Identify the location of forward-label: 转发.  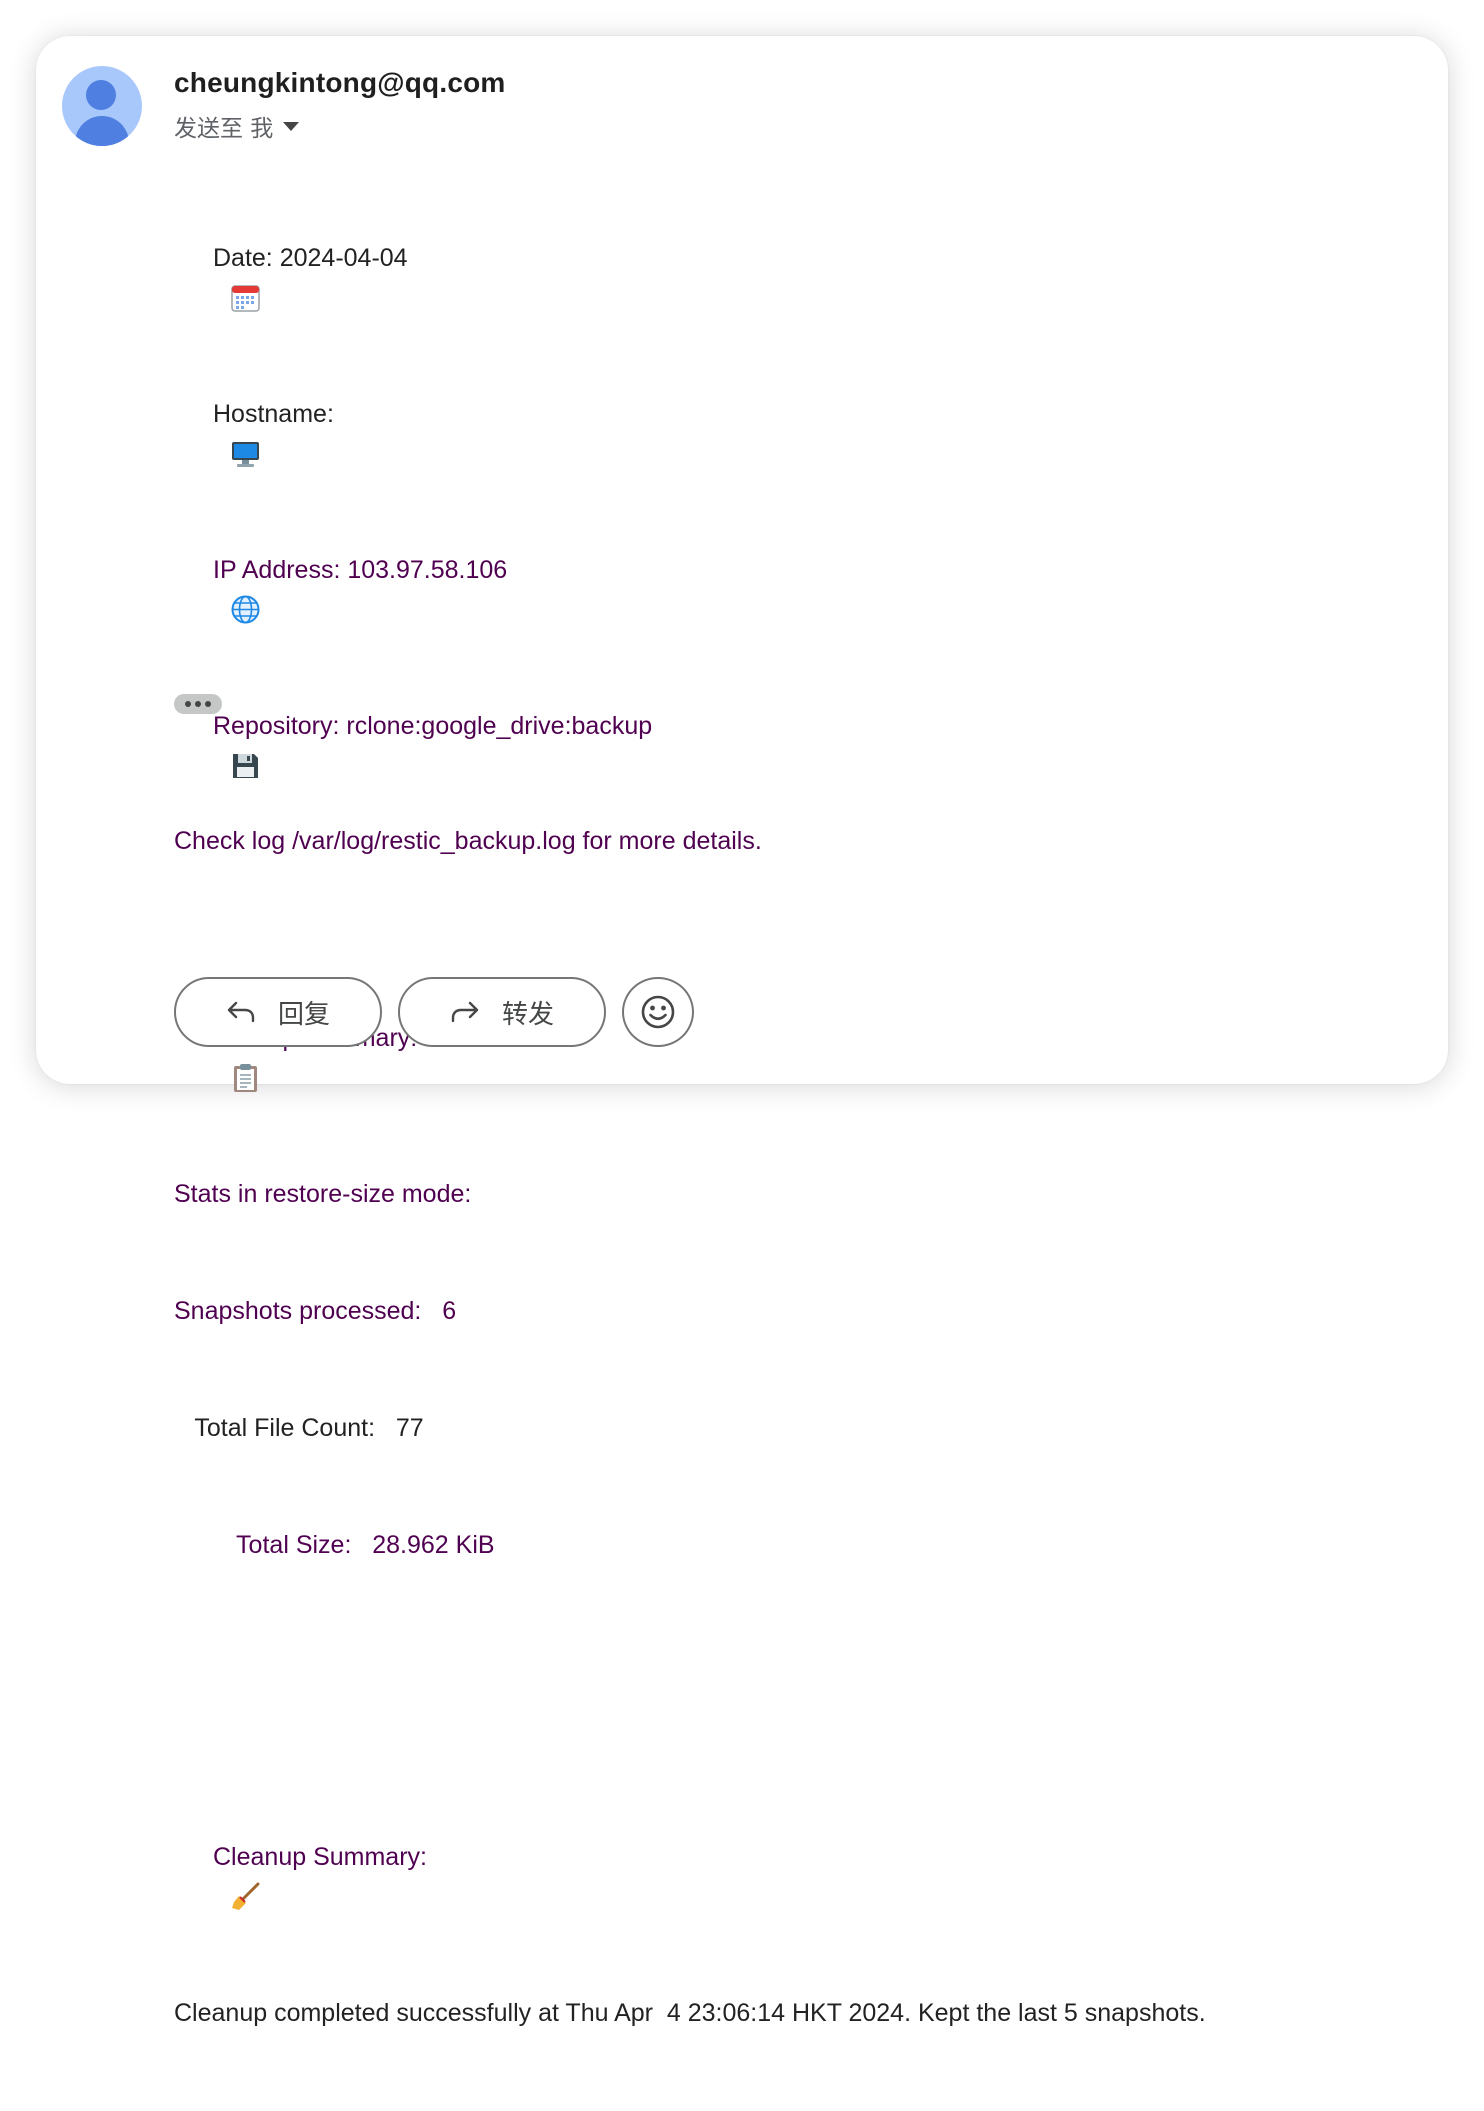
(527, 1014).